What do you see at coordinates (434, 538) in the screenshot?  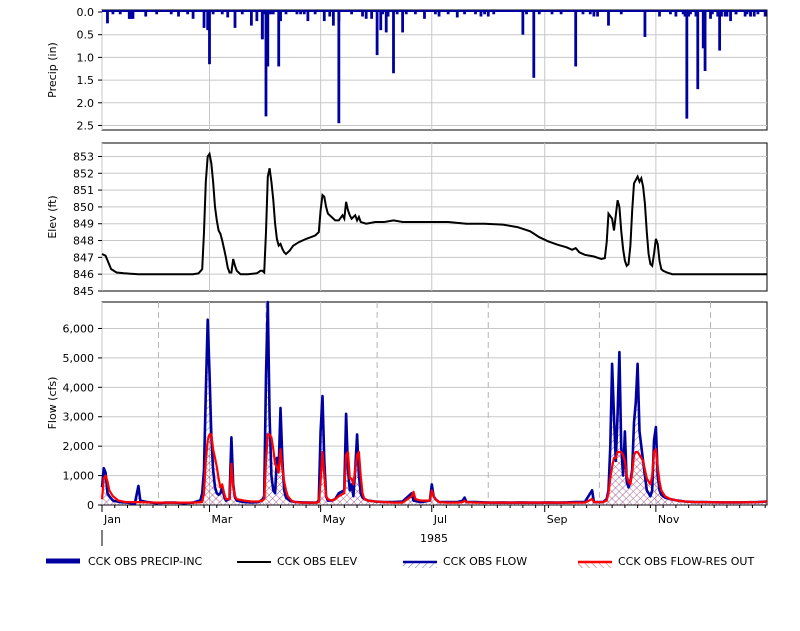 I see `x-axis-year-label: 1985` at bounding box center [434, 538].